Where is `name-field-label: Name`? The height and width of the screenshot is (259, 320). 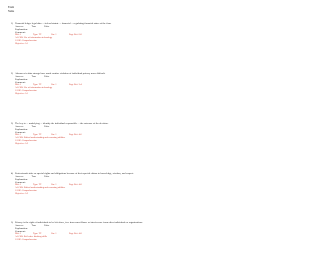
name-field-label: Name is located at coordinates (11, 11).